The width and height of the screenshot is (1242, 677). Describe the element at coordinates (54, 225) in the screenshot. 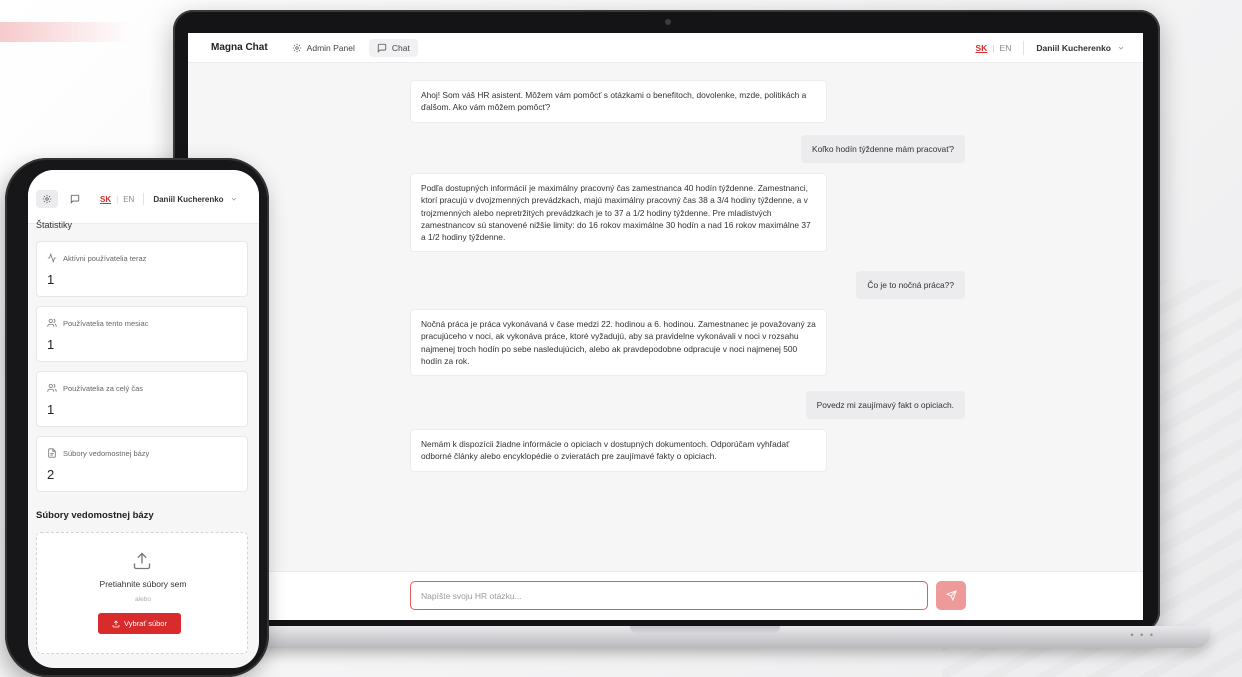

I see `stats-title: Štatistiky` at that location.